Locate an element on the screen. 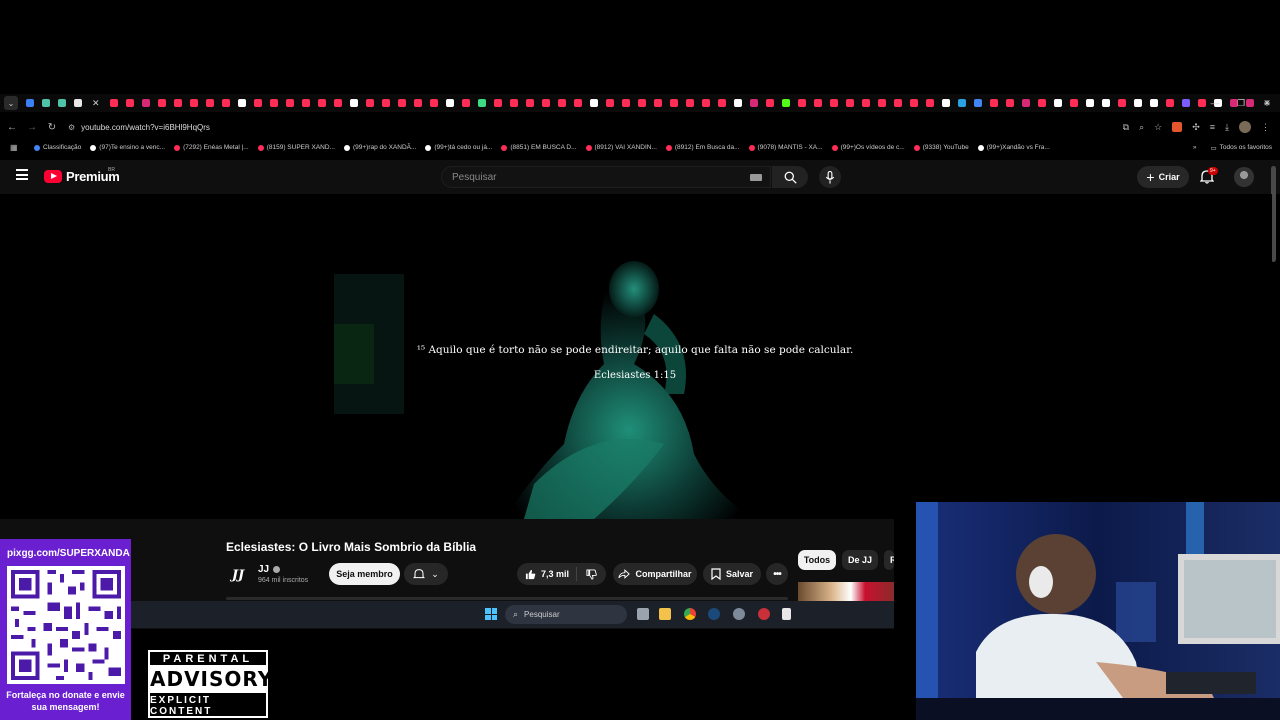 The height and width of the screenshot is (720, 1280). zoom-icon: ⌕ is located at coordinates (1141, 127).